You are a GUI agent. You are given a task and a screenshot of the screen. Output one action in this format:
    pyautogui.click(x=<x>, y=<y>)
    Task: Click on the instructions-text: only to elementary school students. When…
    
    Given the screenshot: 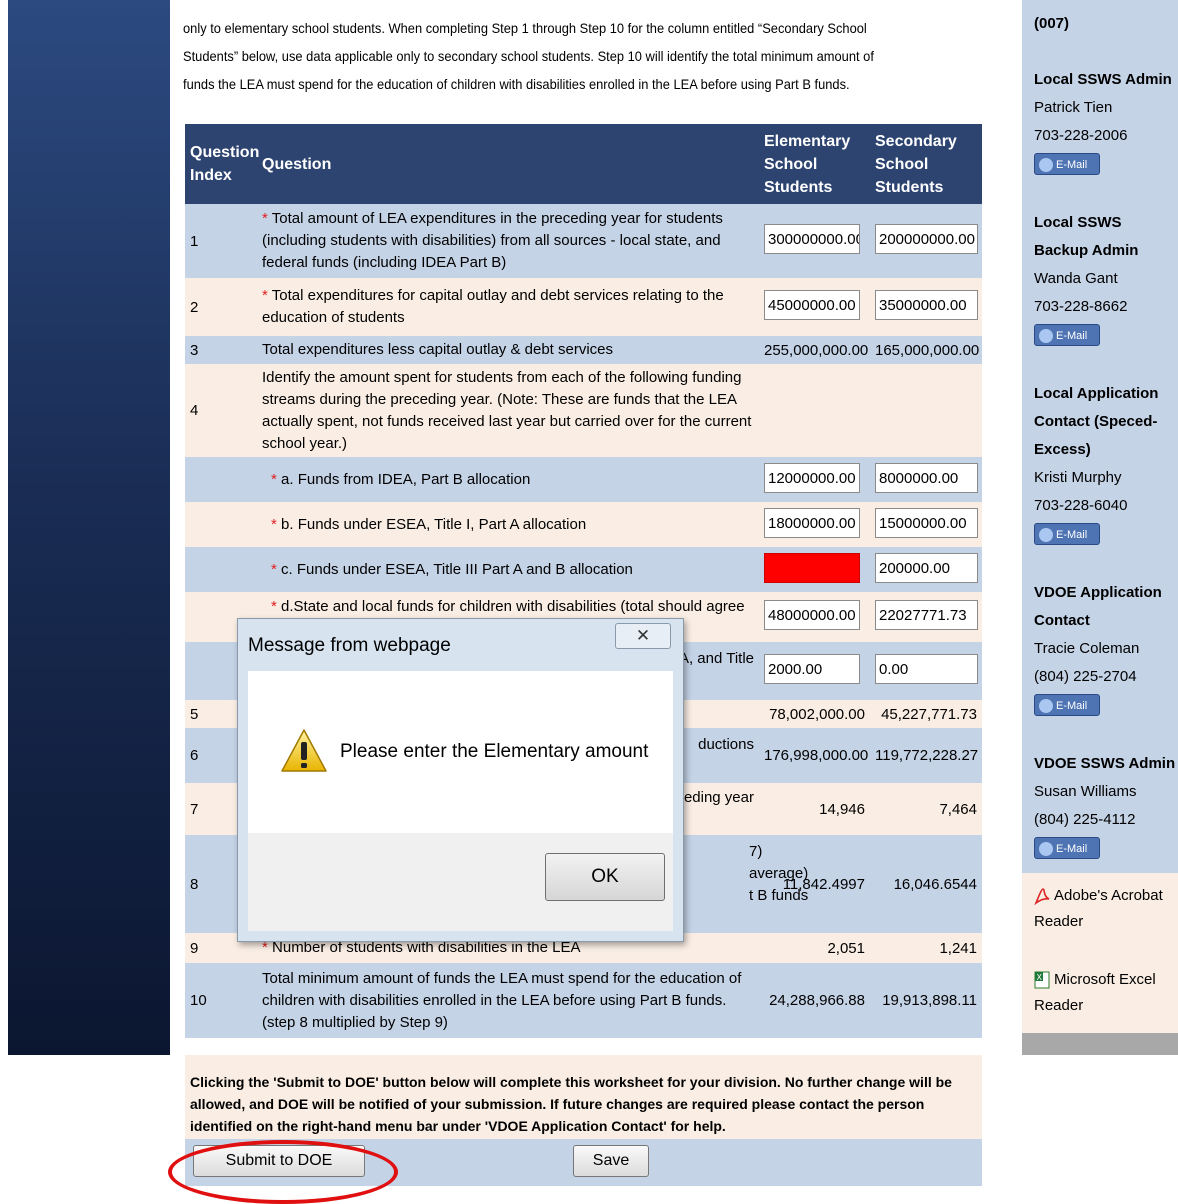 What is the action you would take?
    pyautogui.click(x=551, y=56)
    